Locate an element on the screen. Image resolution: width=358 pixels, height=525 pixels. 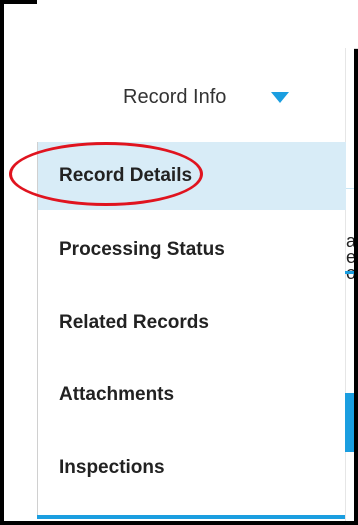
menu-item-label: Inspections is located at coordinates (112, 467).